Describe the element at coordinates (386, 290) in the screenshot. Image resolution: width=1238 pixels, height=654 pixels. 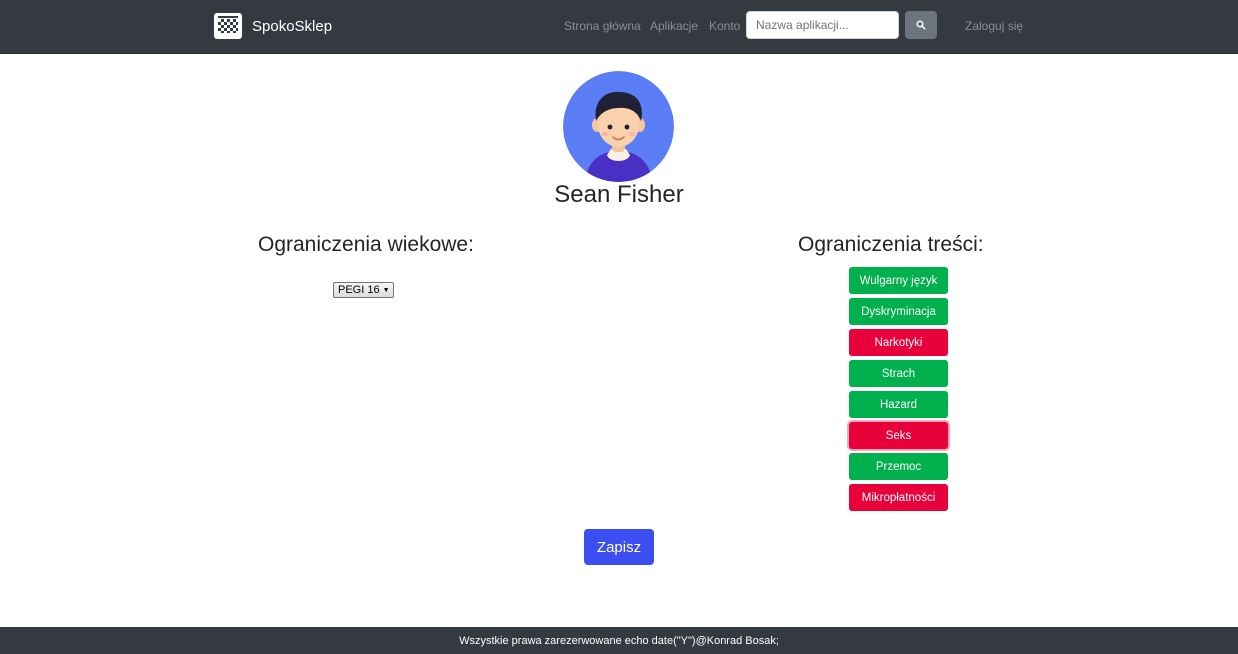
I see `chevron-down-icon: ▼` at that location.